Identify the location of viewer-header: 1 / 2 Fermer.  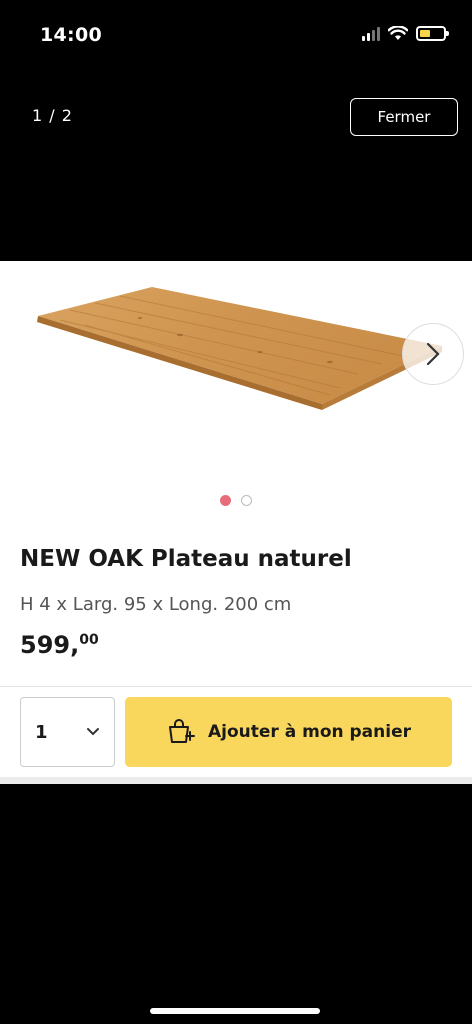
(236, 118).